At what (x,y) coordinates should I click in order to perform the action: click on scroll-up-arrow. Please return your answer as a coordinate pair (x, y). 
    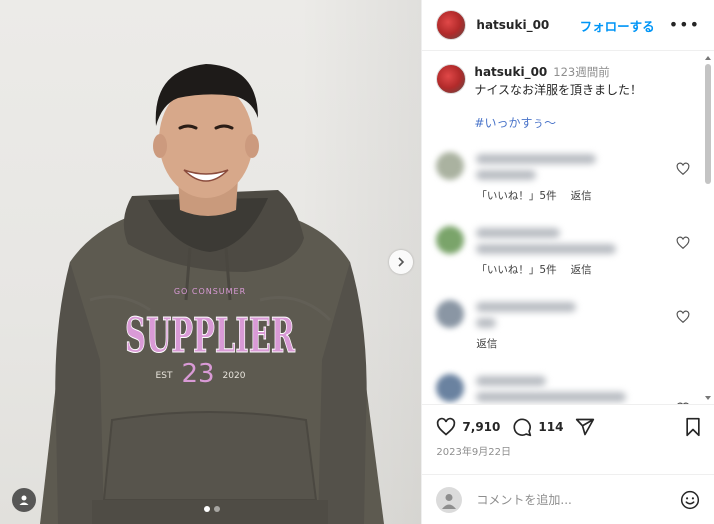
    Looking at the image, I should click on (708, 58).